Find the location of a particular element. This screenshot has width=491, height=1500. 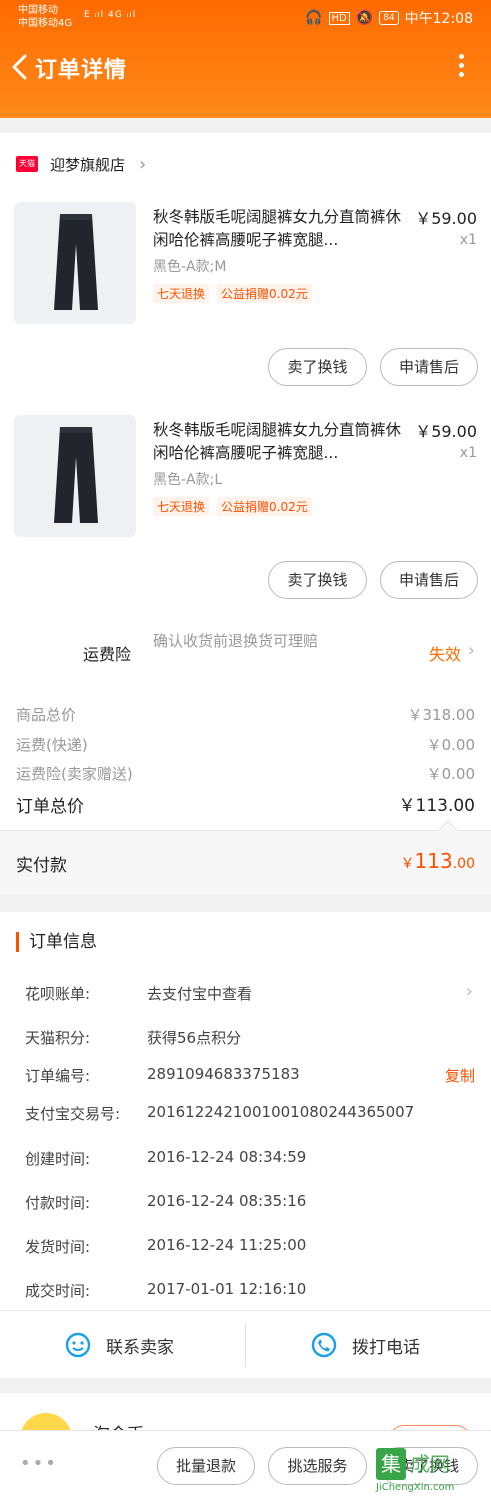

insurance-desc: 确认收货前退换货可理赔 is located at coordinates (236, 641).